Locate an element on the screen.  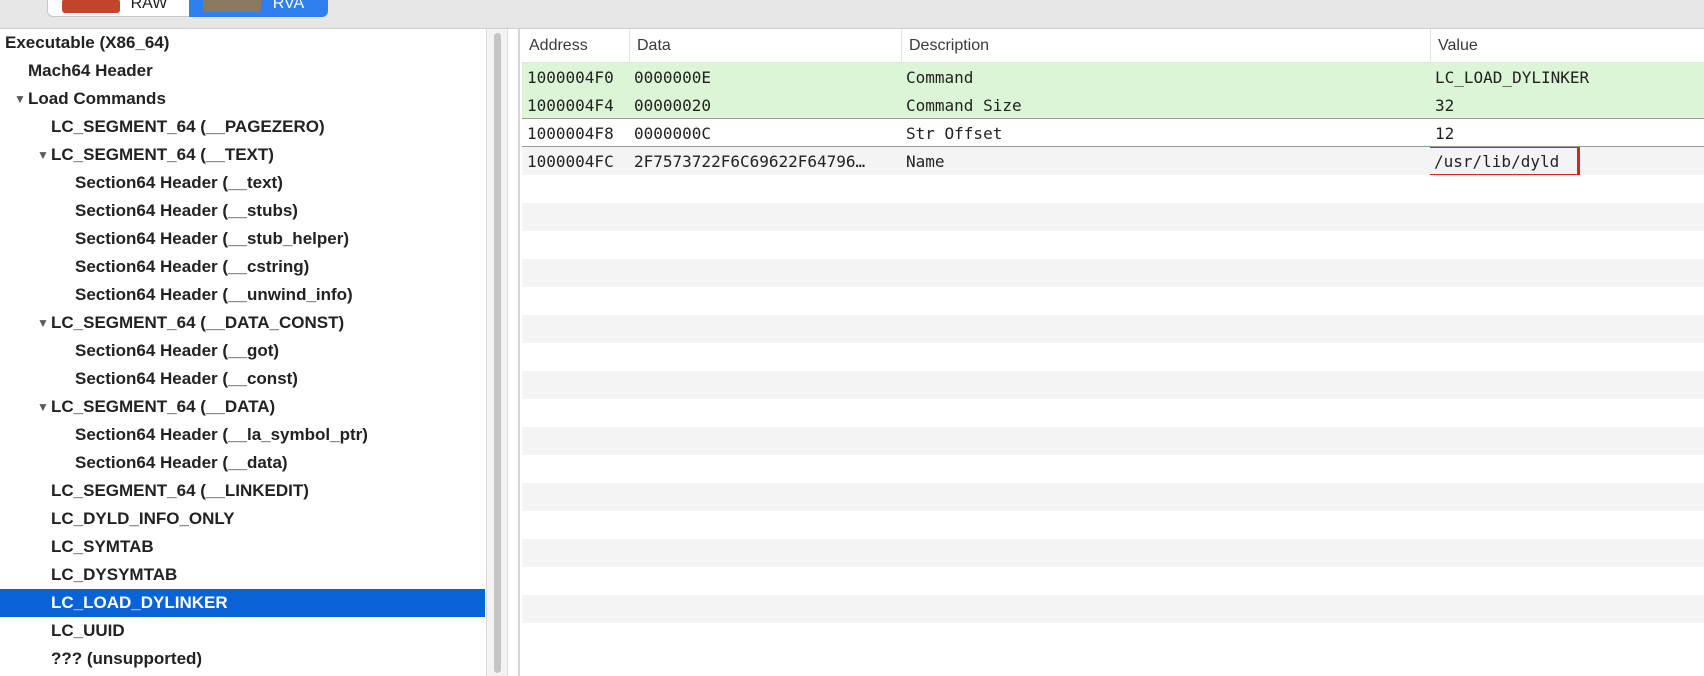
cell-data: 0000000E is located at coordinates (673, 77).